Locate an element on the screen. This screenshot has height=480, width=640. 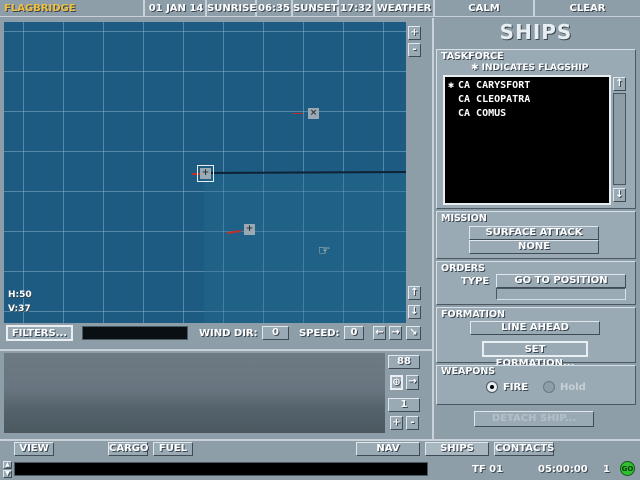
list-item: CA CLEOPATRA is located at coordinates (527, 100).